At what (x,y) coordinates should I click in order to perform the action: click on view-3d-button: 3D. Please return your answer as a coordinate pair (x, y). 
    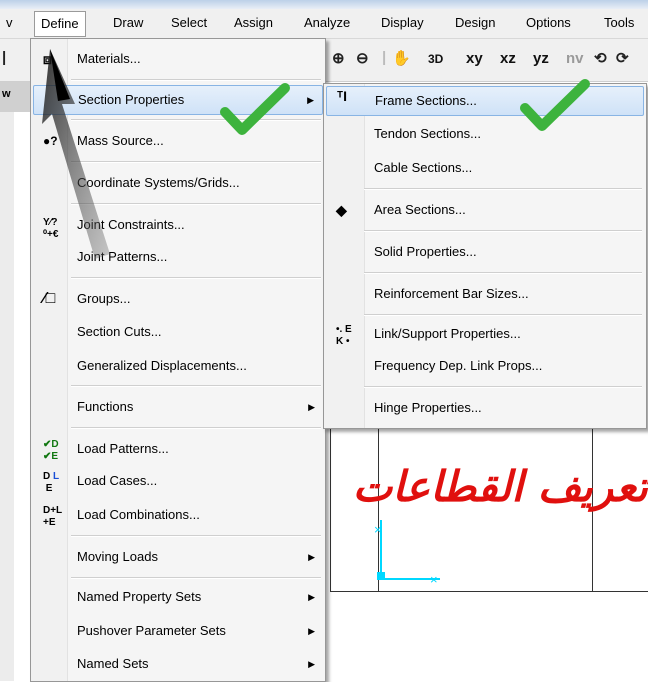
    Looking at the image, I should click on (435, 59).